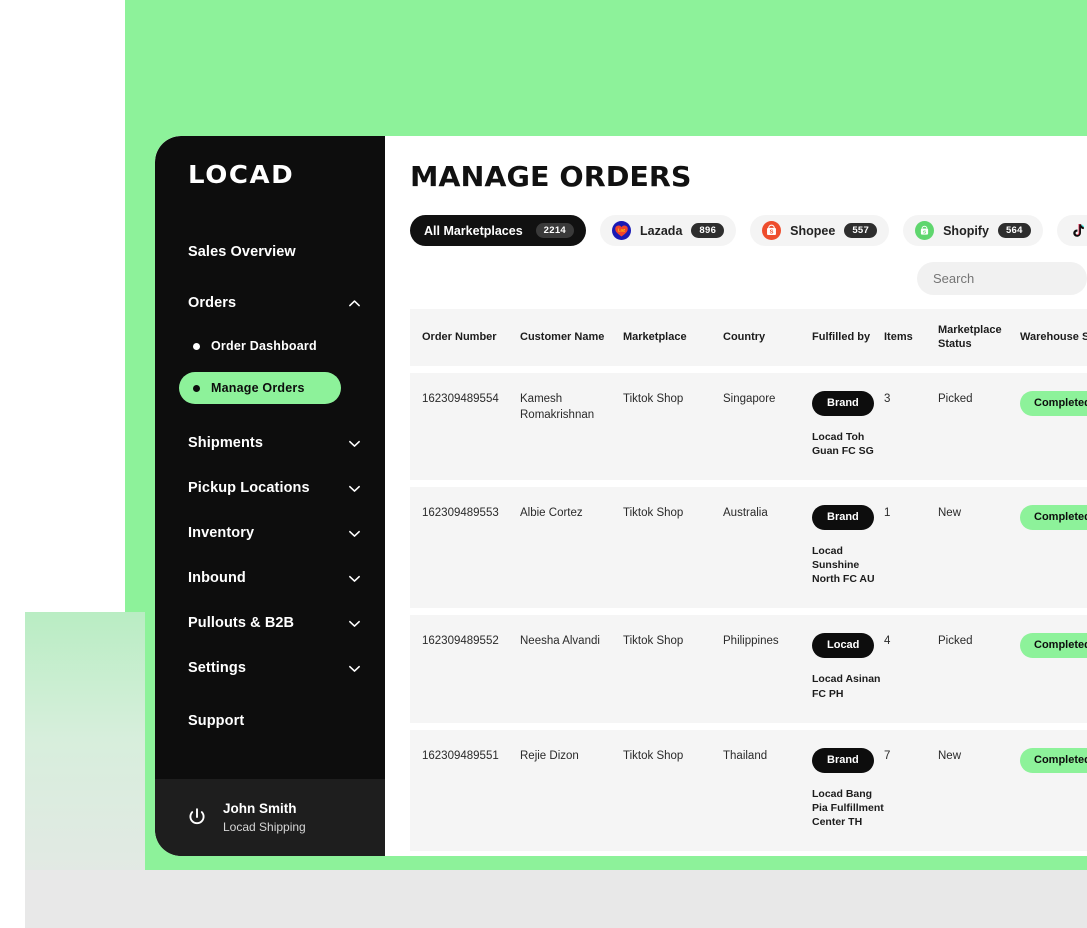 The height and width of the screenshot is (928, 1087). I want to click on sidebar-item-pullouts-b2b: Pullouts & B2B, so click(270, 623).